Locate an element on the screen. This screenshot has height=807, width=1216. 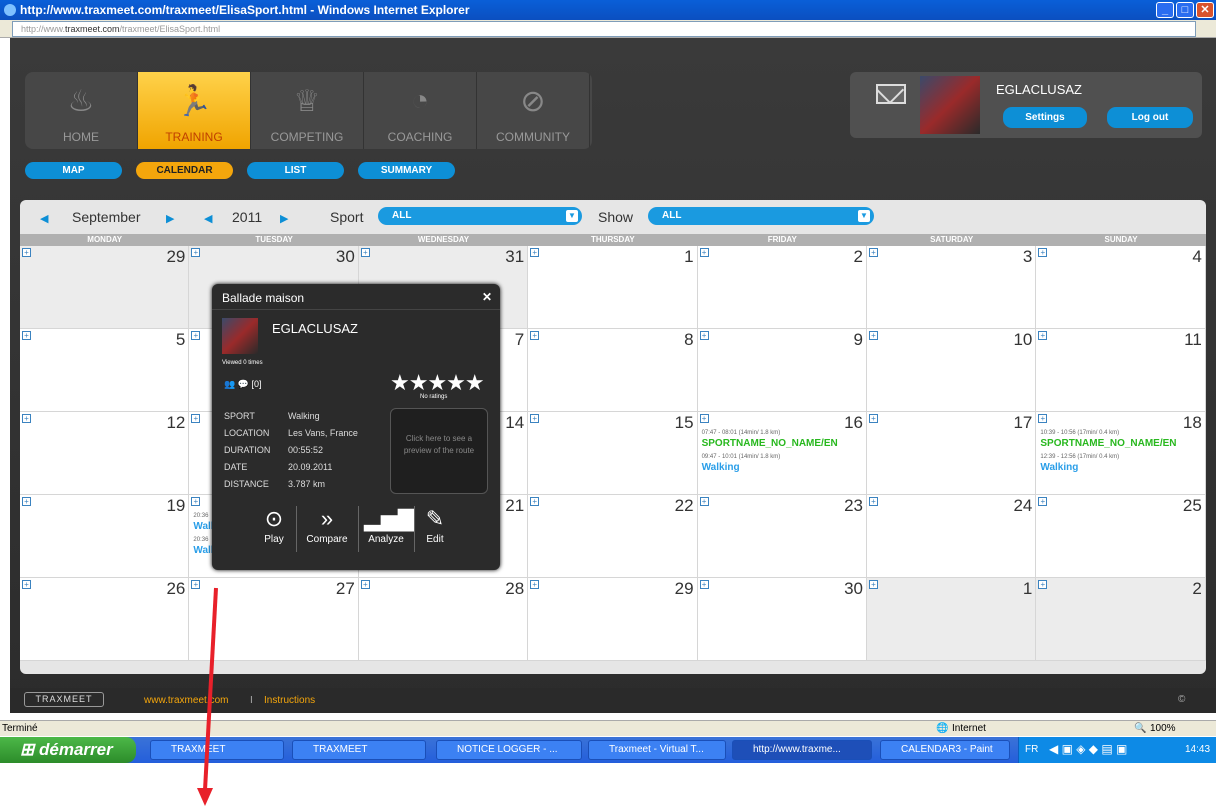
route-preview: Click here to see a preview of the route is located at coordinates (439, 451).